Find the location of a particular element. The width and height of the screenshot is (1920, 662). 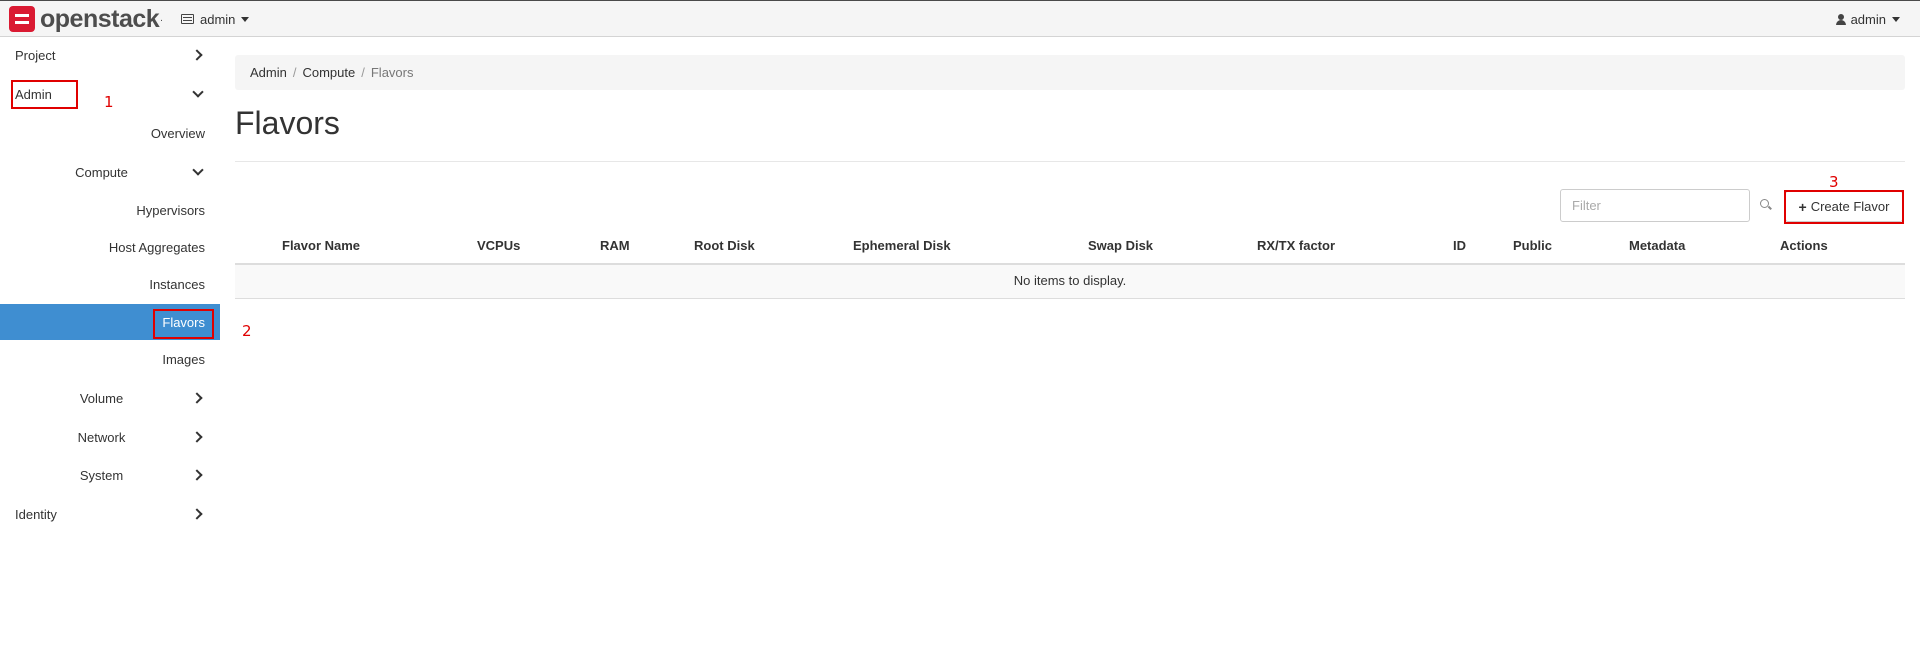

user-menu-label: admin is located at coordinates (1868, 19).